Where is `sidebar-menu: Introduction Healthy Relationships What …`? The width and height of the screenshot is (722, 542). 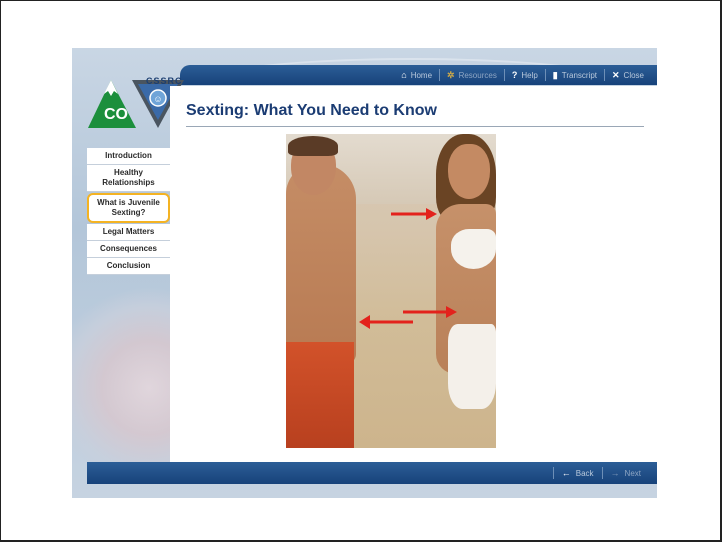
sidebar-menu: Introduction Healthy Relationships What … is located at coordinates (128, 211).